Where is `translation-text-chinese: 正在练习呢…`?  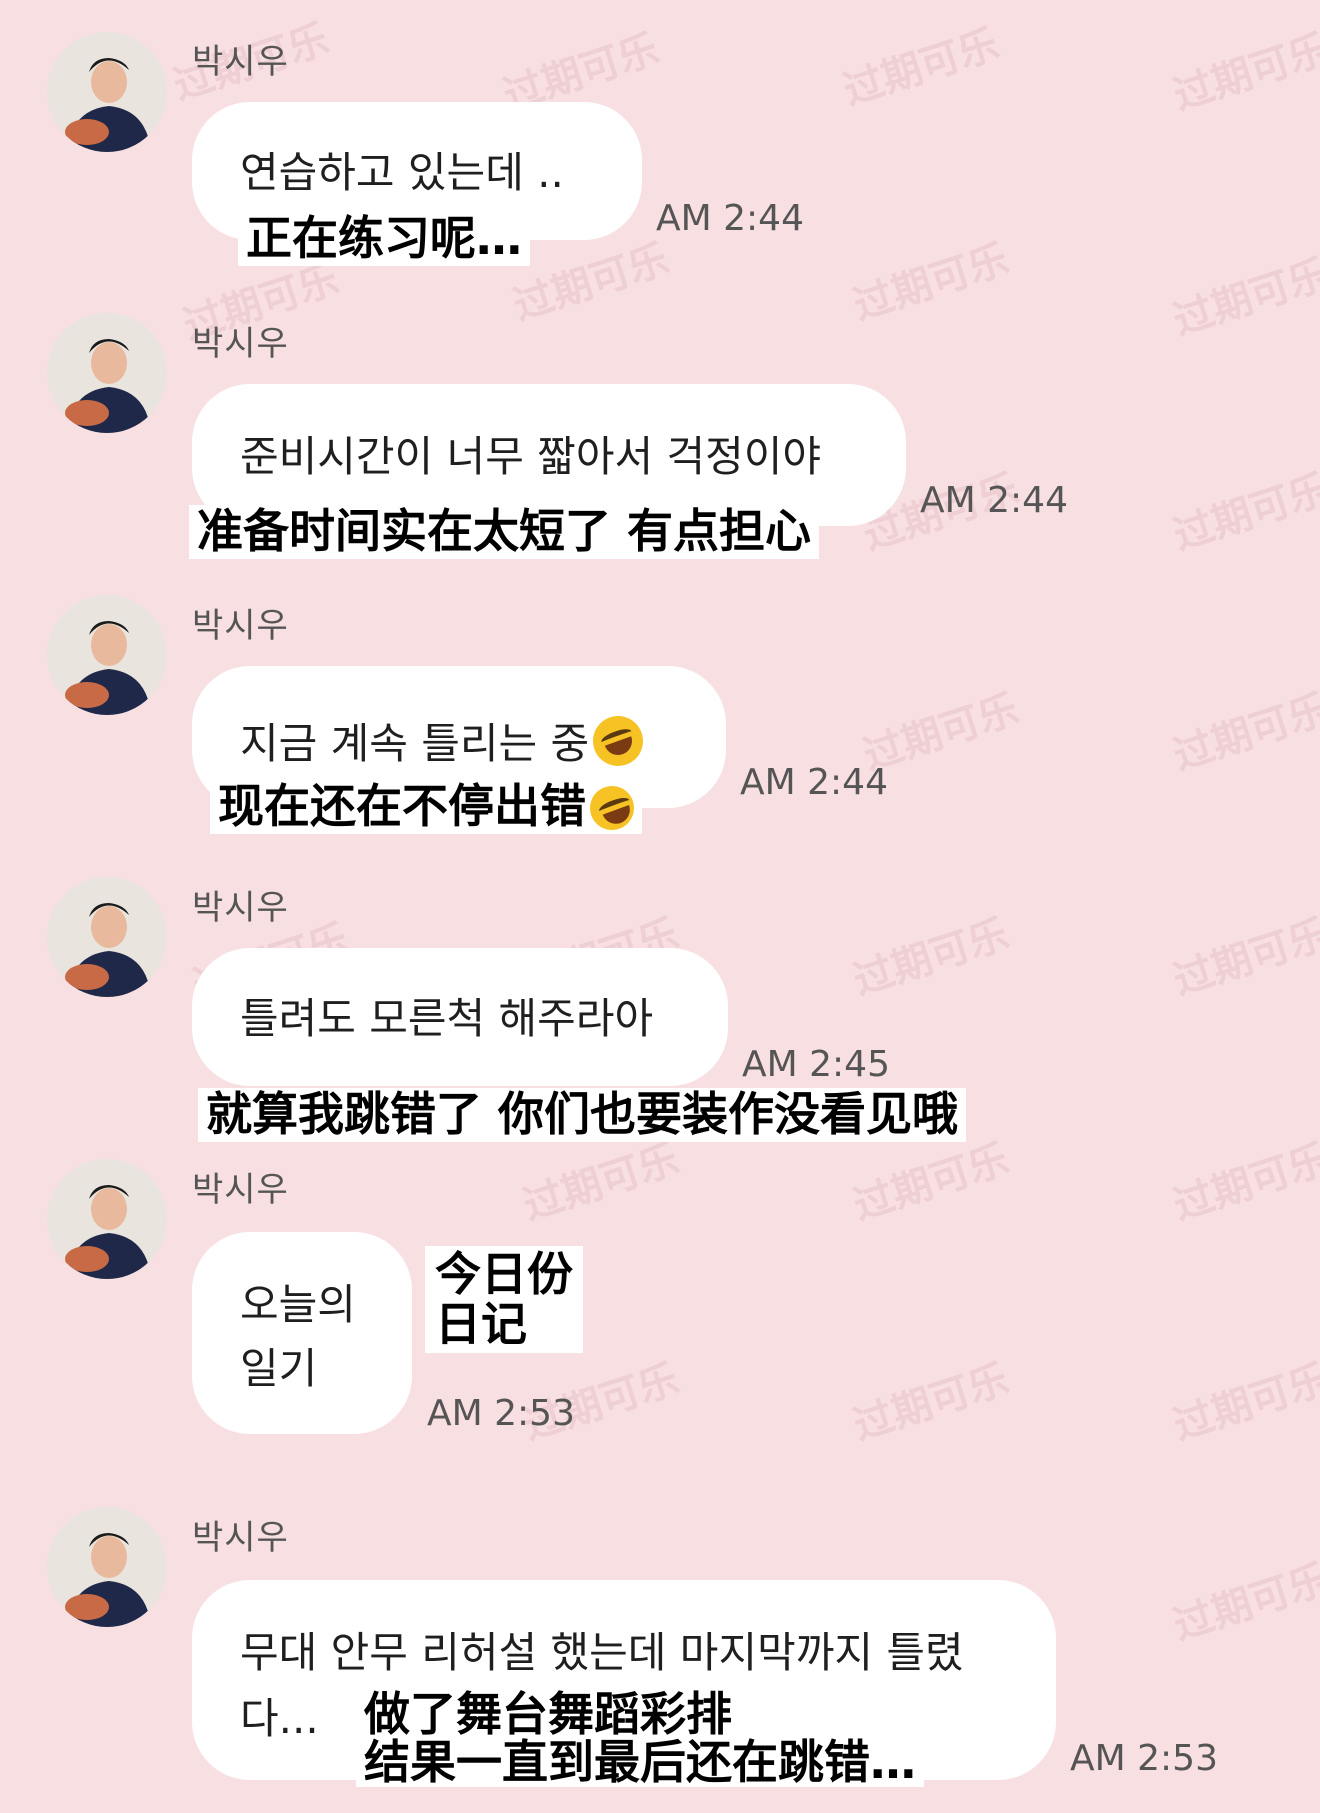 translation-text-chinese: 正在练习呢… is located at coordinates (384, 239).